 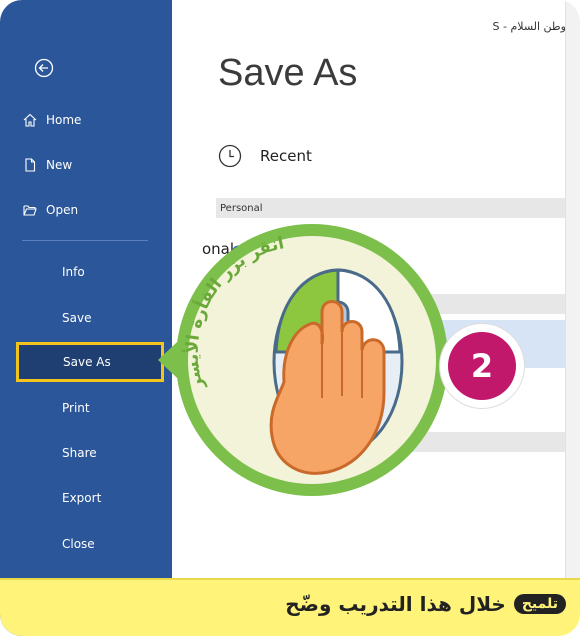 I want to click on sidebar-item-close: Close, so click(x=86, y=544).